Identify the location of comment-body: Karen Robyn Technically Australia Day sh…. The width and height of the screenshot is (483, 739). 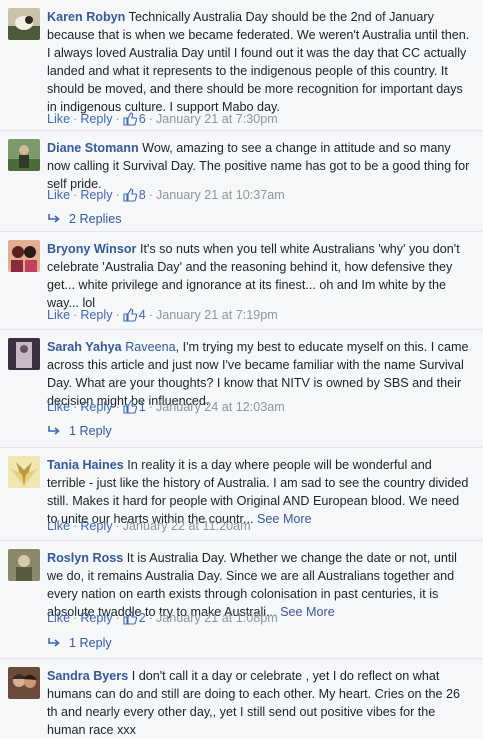
(260, 62).